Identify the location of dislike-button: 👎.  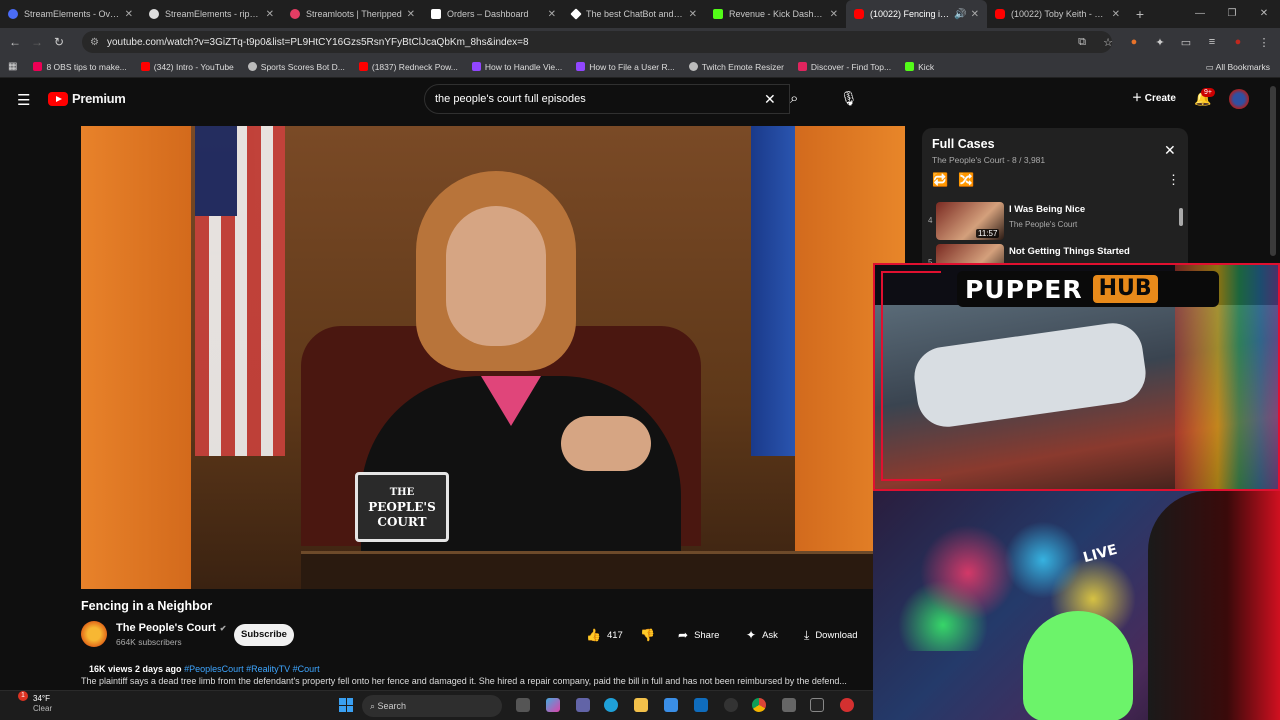
(650, 635).